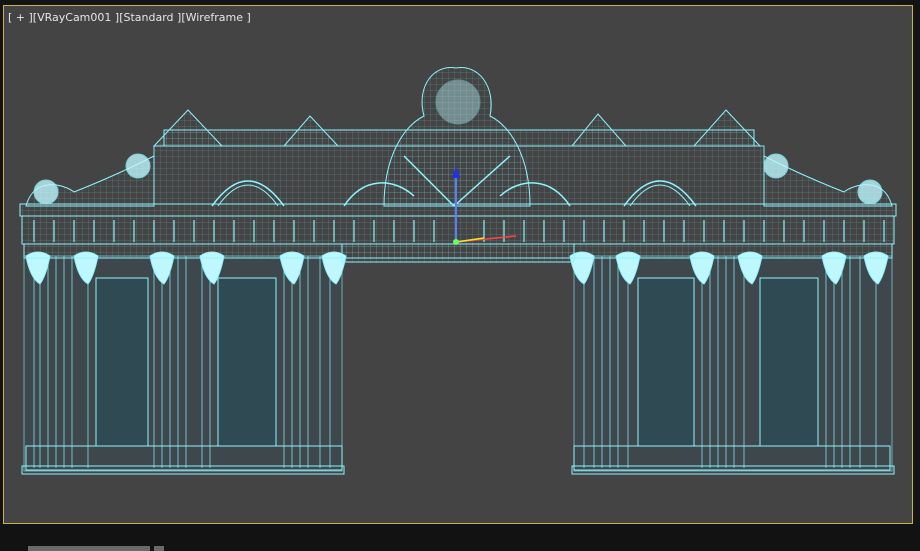  Describe the element at coordinates (458, 233) in the screenshot. I see `entablature` at that location.